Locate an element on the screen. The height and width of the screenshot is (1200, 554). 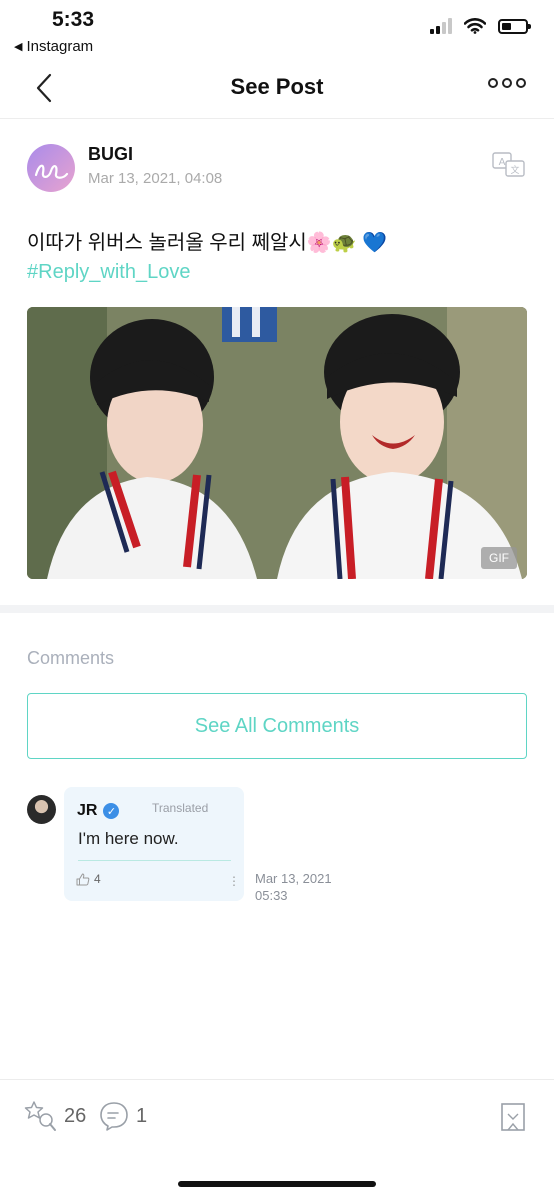
comment-time: 05:33 is located at coordinates (271, 895).